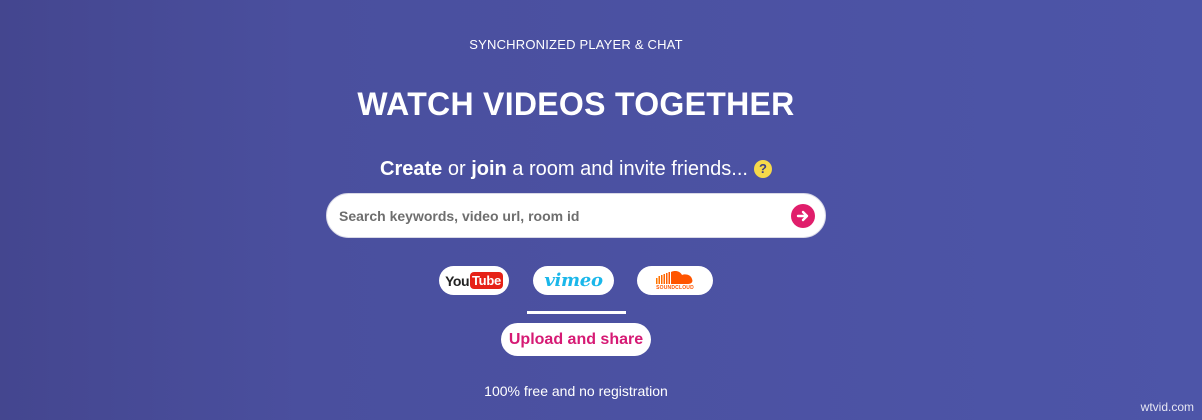 The height and width of the screenshot is (420, 1202). I want to click on vimeo-button: vimeo, so click(573, 280).